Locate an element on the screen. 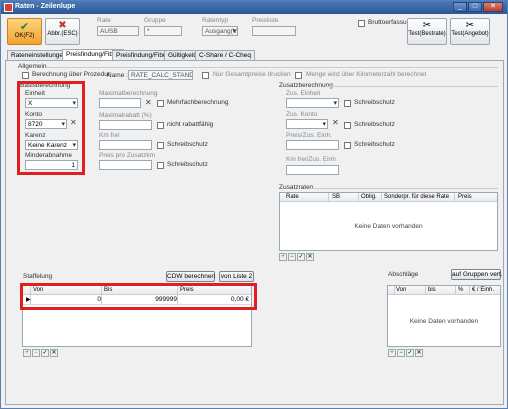 The width and height of the screenshot is (508, 409). zusatz-divider is located at coordinates (412, 86).